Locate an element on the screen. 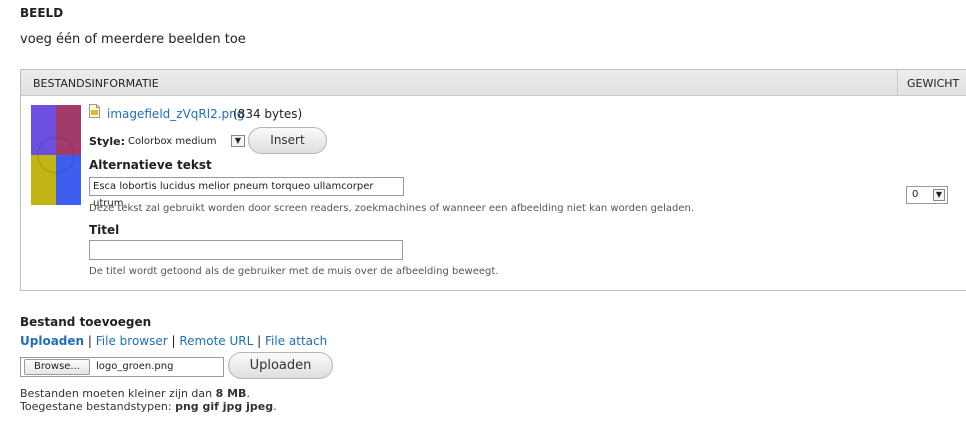 The height and width of the screenshot is (428, 966). tab-remote-url: Remote URL is located at coordinates (216, 341).